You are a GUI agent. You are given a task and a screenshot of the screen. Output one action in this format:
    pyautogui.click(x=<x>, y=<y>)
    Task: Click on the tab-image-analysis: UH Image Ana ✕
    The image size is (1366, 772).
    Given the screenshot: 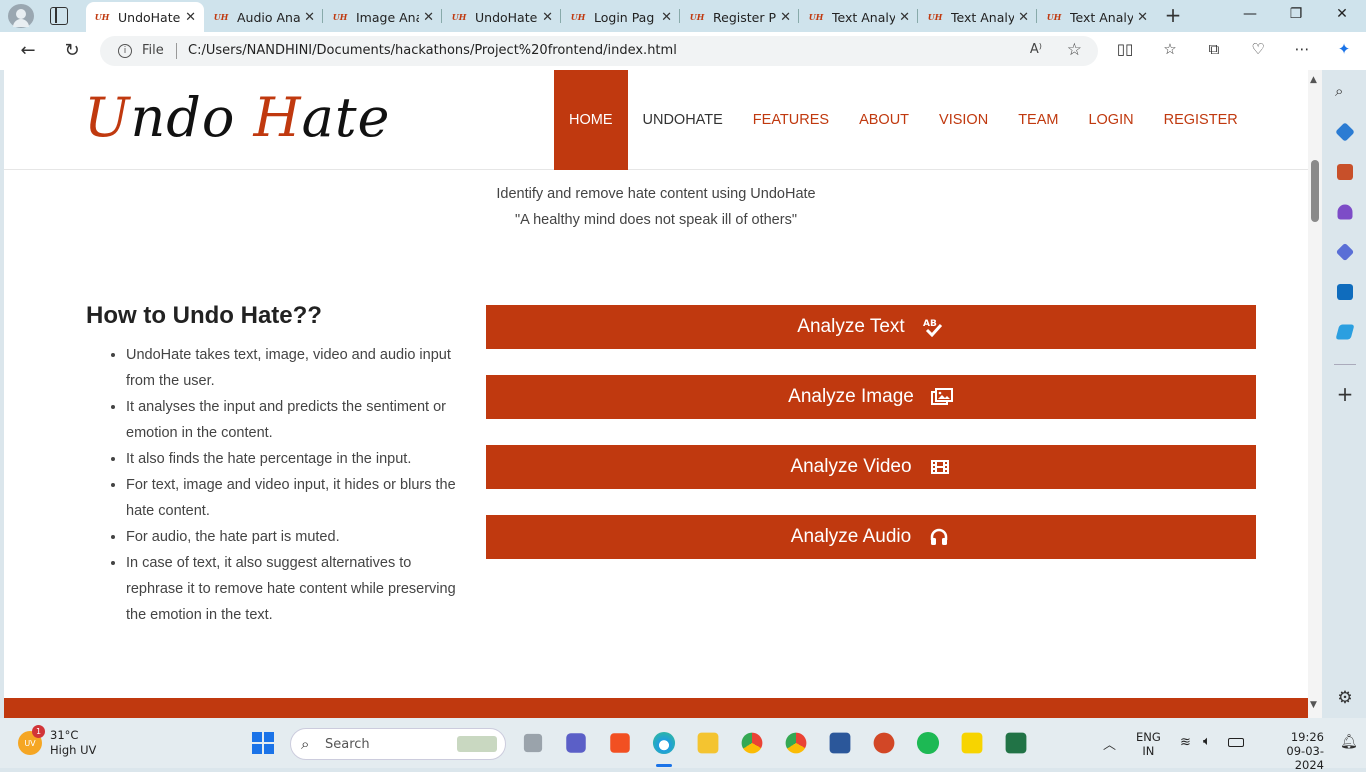 What is the action you would take?
    pyautogui.click(x=383, y=17)
    